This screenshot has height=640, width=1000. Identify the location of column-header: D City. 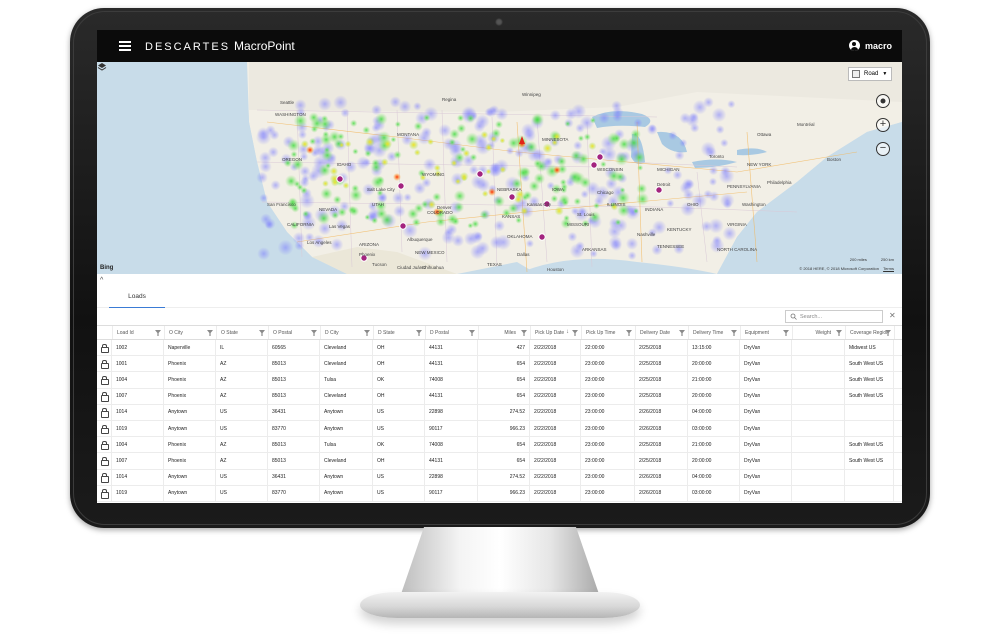
(347, 332).